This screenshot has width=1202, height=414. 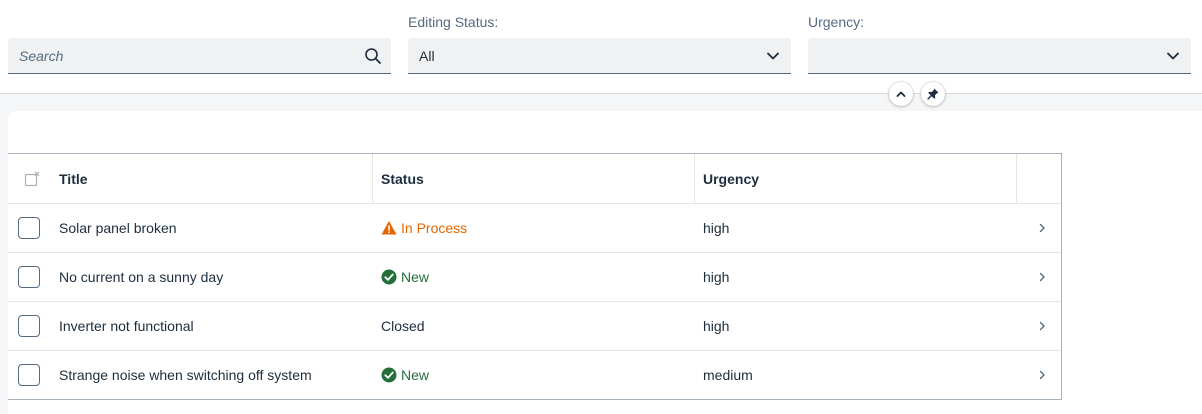 What do you see at coordinates (373, 56) in the screenshot?
I see `search-icon` at bounding box center [373, 56].